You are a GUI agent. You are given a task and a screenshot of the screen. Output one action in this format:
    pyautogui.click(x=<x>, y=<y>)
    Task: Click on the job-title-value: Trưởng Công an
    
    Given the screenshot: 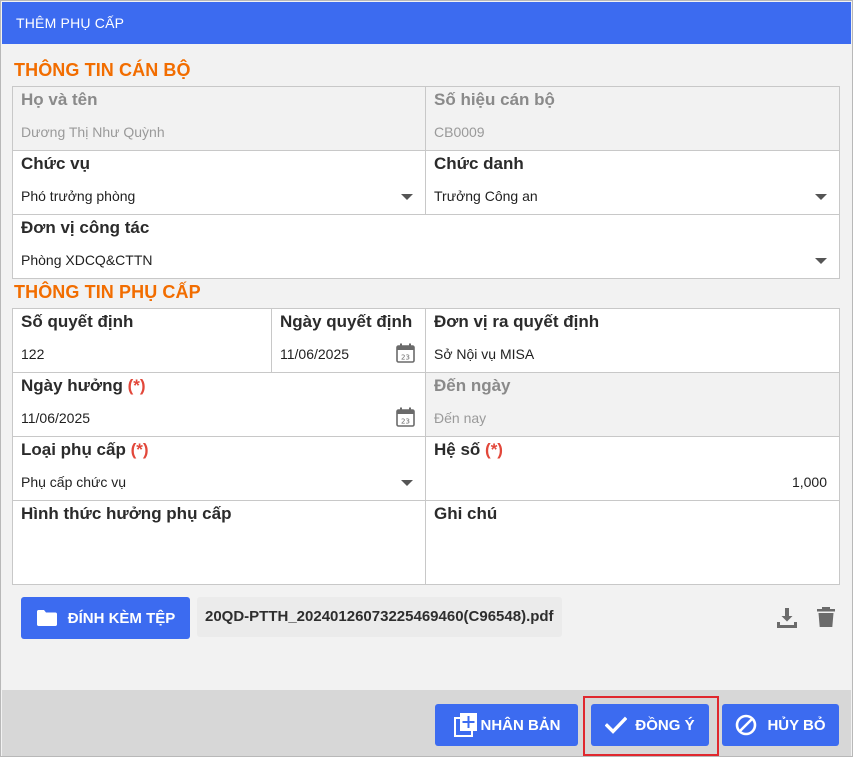 What is the action you would take?
    pyautogui.click(x=486, y=196)
    